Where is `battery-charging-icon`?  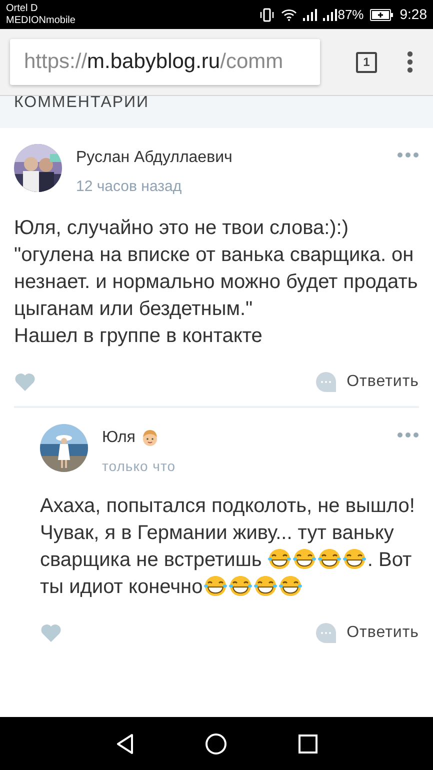 battery-charging-icon is located at coordinates (382, 14).